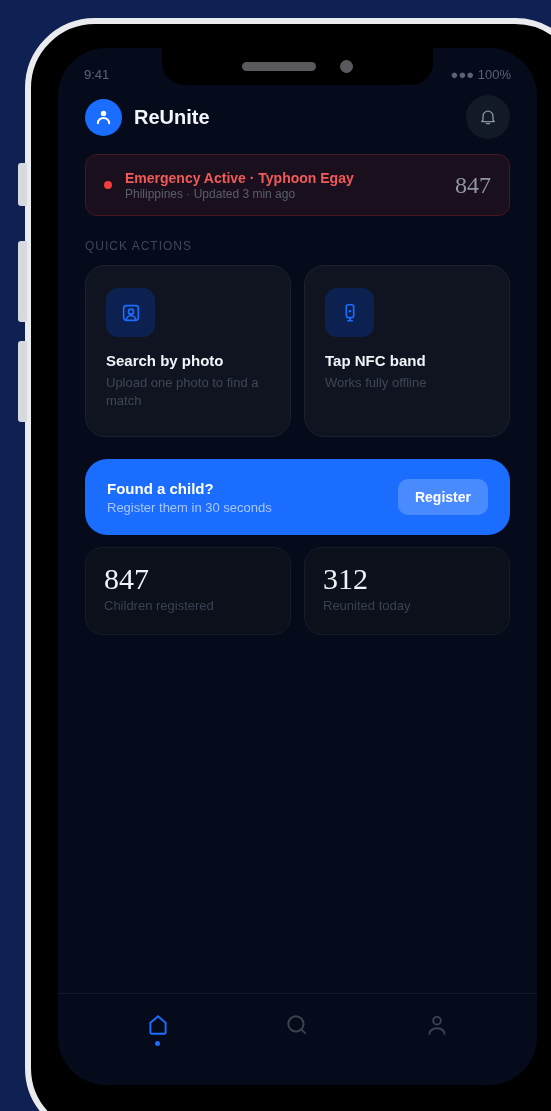 Image resolution: width=551 pixels, height=1111 pixels. I want to click on status-time: 9:41, so click(97, 74).